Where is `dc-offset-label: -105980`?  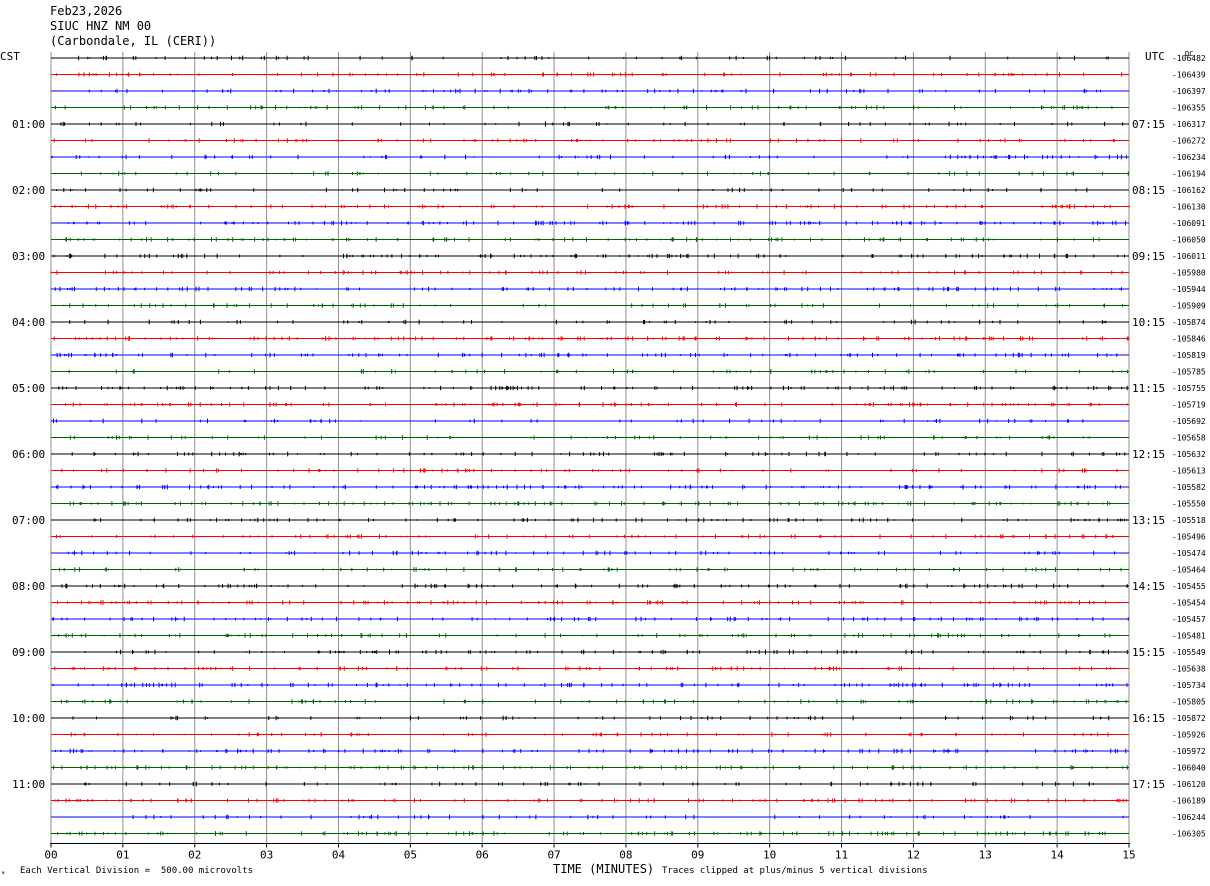 dc-offset-label: -105980 is located at coordinates (1189, 273).